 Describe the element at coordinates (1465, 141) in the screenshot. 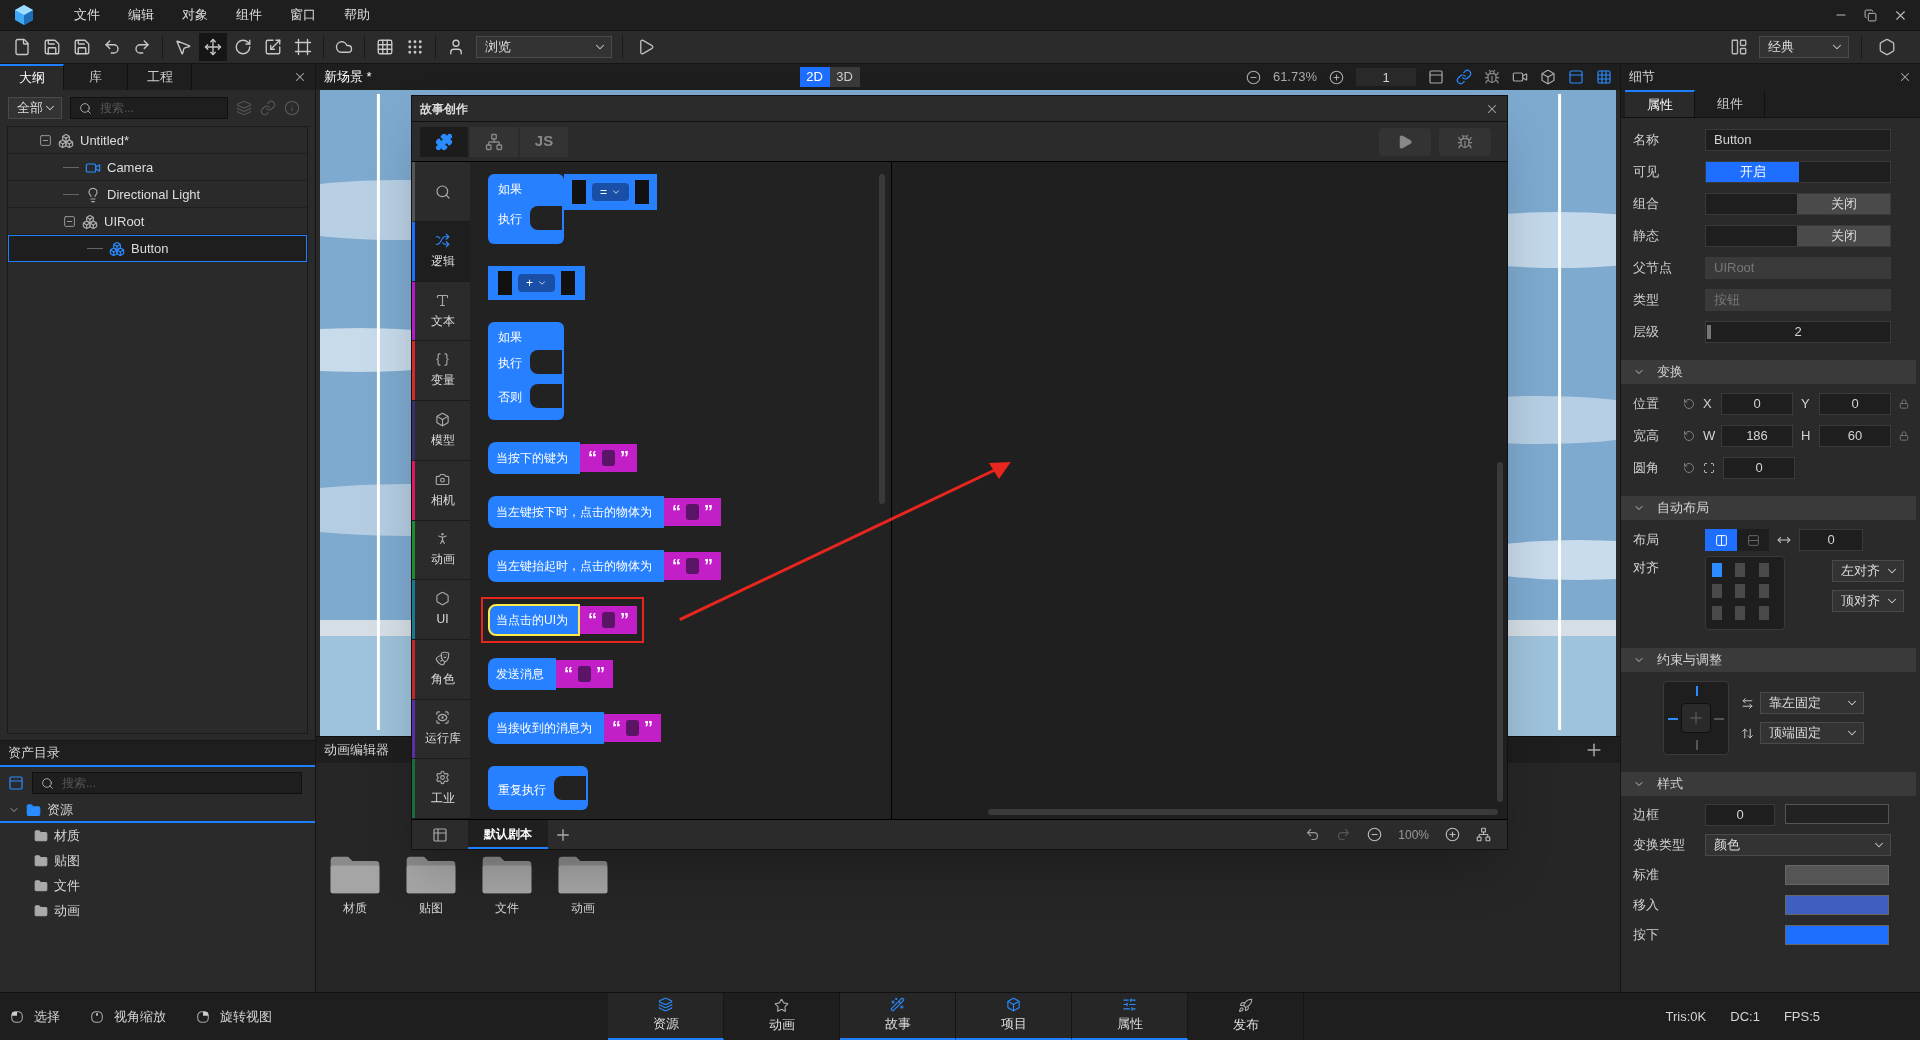

I see `debug-button` at that location.